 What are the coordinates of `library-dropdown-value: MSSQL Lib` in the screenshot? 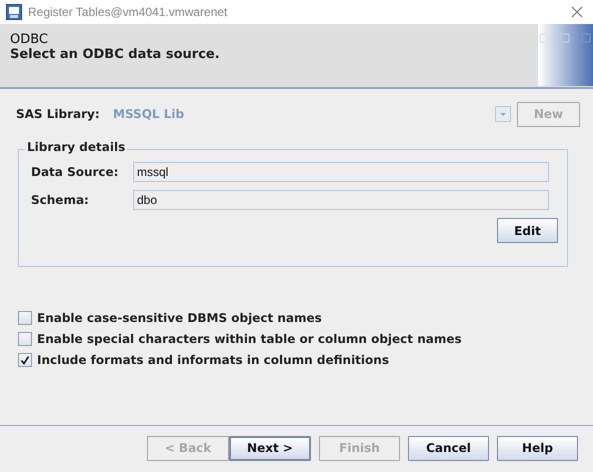 It's located at (149, 114).